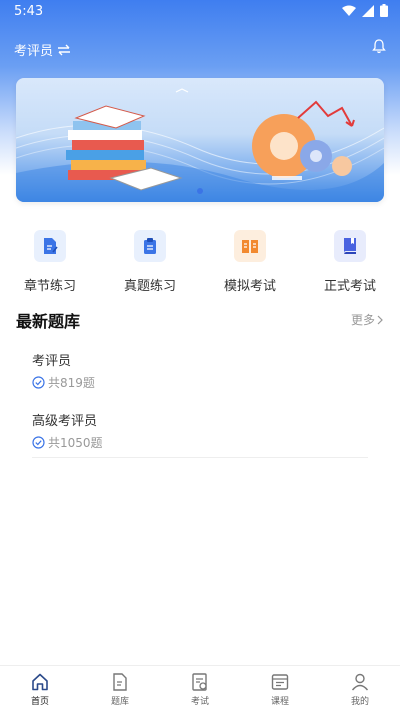 Image resolution: width=400 pixels, height=712 pixels. I want to click on tab-label: 课程, so click(279, 702).